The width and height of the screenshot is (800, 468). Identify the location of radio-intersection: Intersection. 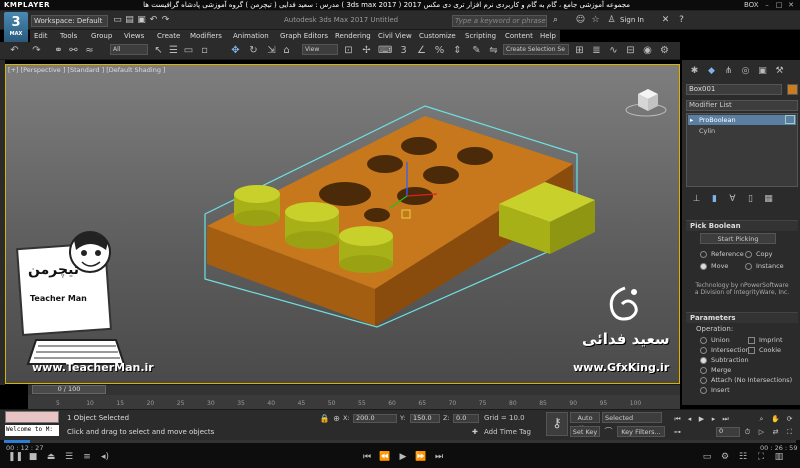
(725, 350).